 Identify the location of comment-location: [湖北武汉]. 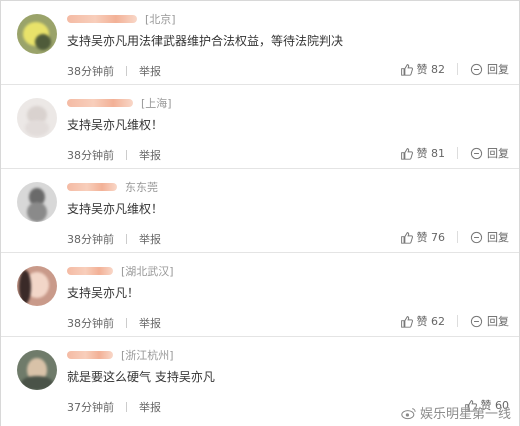
(147, 271).